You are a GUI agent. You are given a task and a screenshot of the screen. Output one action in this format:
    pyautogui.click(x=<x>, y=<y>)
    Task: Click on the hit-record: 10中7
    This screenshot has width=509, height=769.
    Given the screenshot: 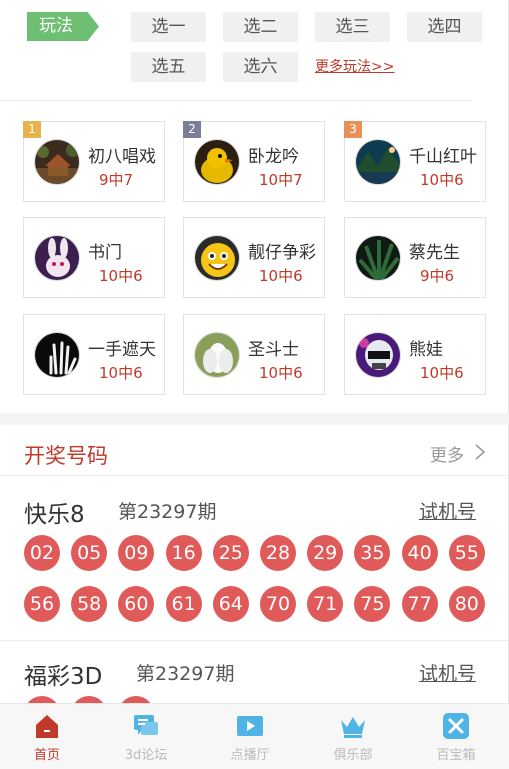 What is the action you would take?
    pyautogui.click(x=281, y=180)
    